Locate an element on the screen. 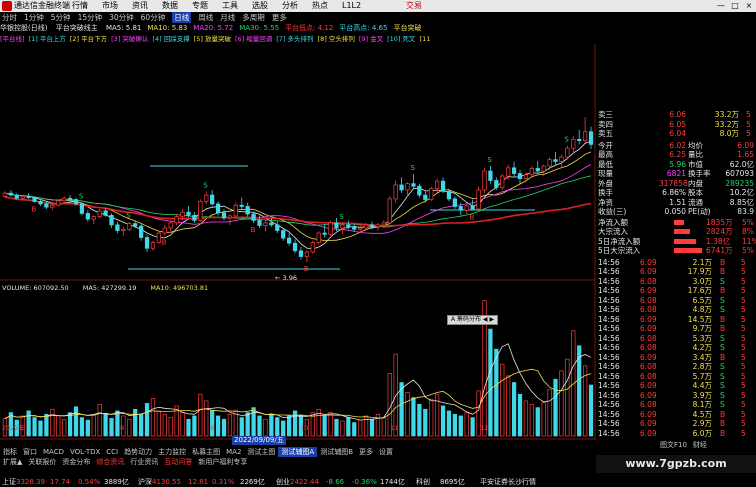 This screenshot has width=756, height=487. volume-legend-value: MA10: 496703.81 is located at coordinates (179, 288).